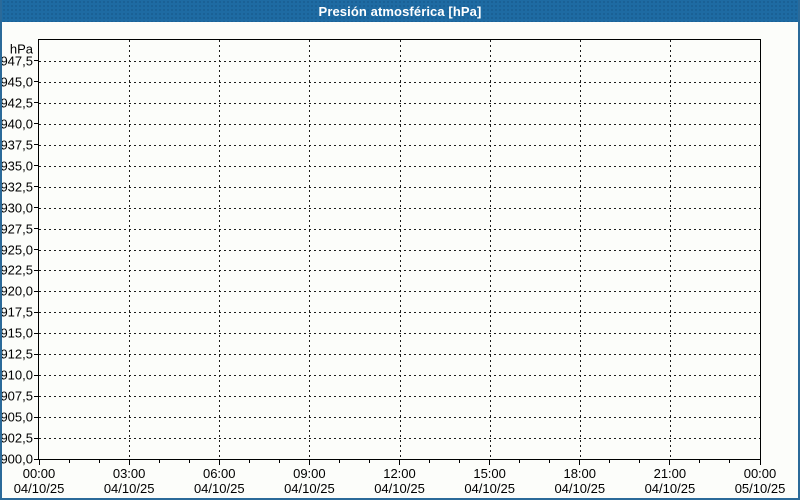  I want to click on x-tick-label: 09:00 04/10/25, so click(309, 481).